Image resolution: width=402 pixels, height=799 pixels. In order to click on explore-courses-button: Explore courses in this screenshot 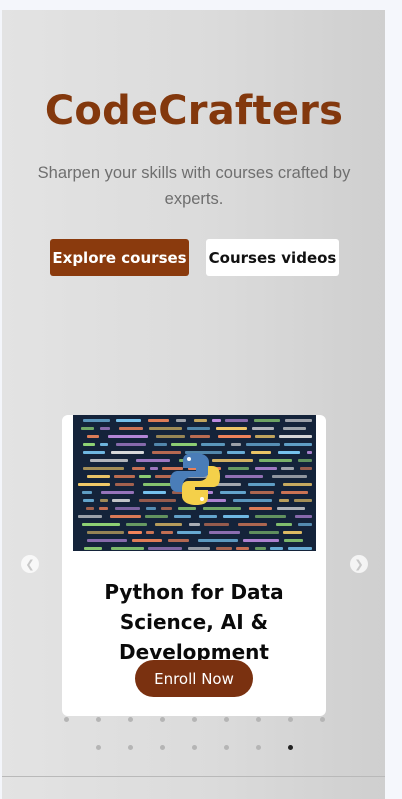, I will do `click(119, 257)`.